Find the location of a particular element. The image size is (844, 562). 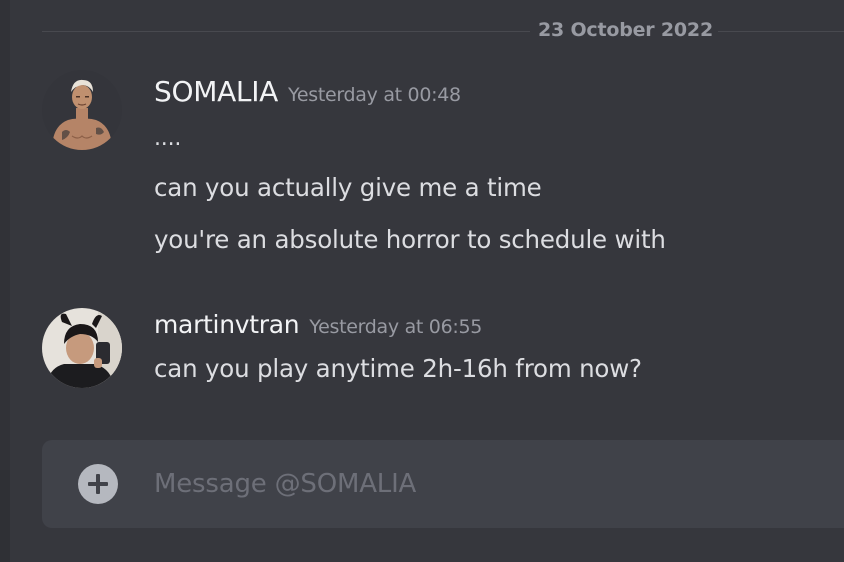

fighter-avatar-icon is located at coordinates (82, 110).